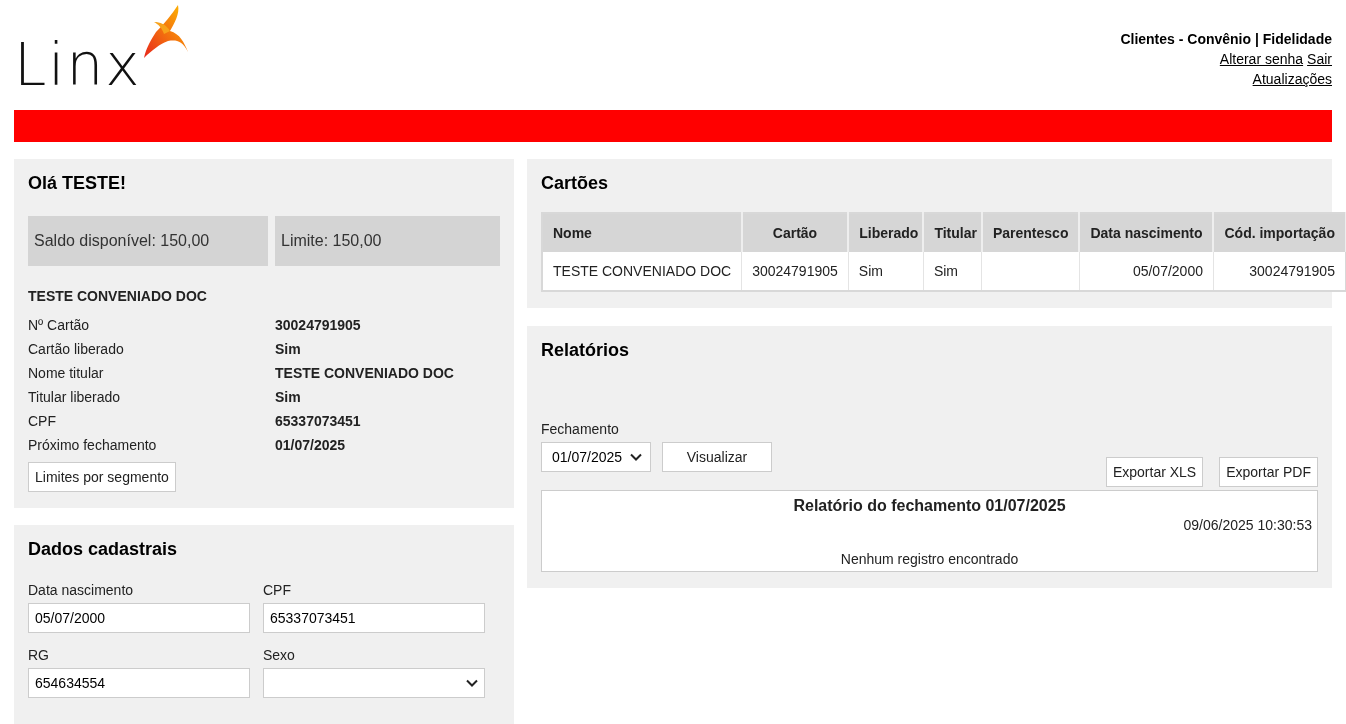 The height and width of the screenshot is (724, 1346). I want to click on column-header: Parentesco, so click(1030, 232).